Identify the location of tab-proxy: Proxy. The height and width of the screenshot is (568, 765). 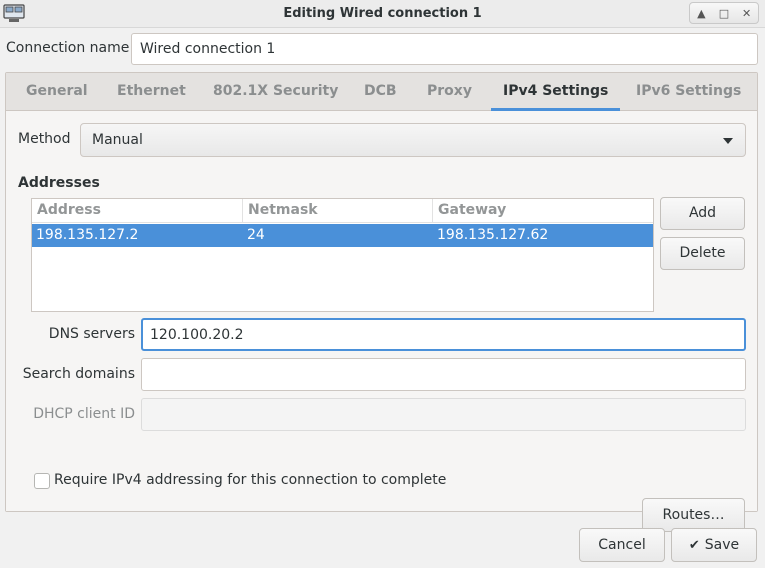
(449, 92).